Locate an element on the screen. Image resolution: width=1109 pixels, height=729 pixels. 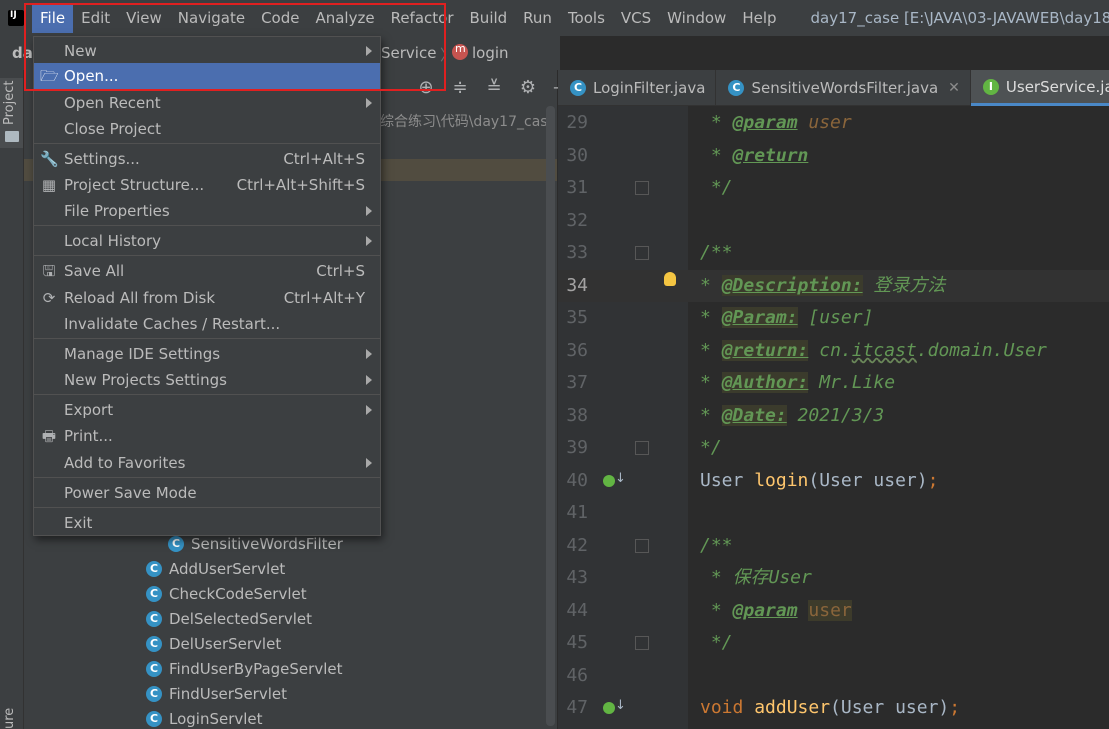
intellij-logo-icon: IJ is located at coordinates (16, 18).